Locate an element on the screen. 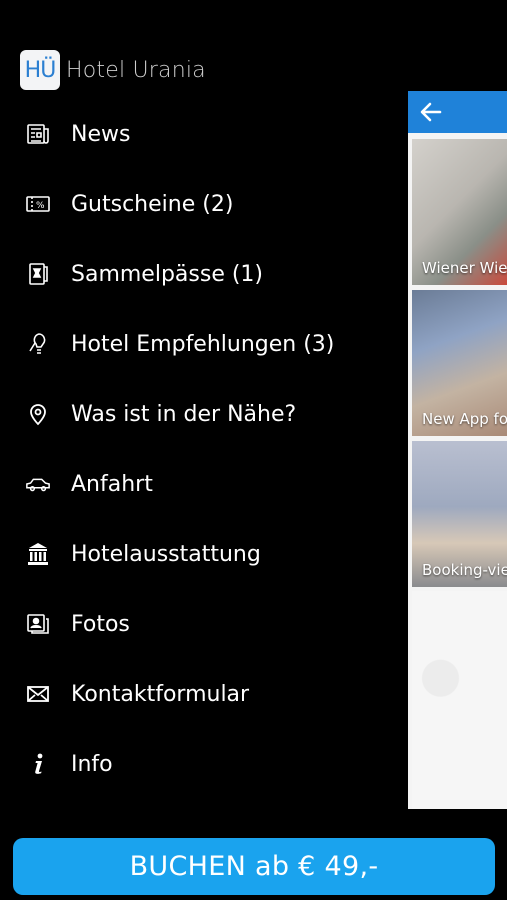 Image resolution: width=507 pixels, height=900 pixels. back-button is located at coordinates (431, 112).